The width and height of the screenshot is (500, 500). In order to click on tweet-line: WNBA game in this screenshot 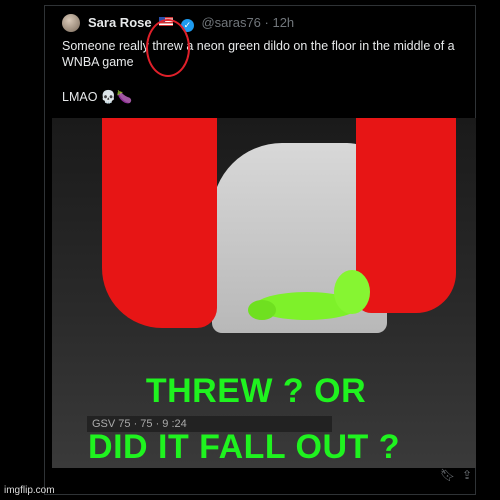, I will do `click(98, 62)`.